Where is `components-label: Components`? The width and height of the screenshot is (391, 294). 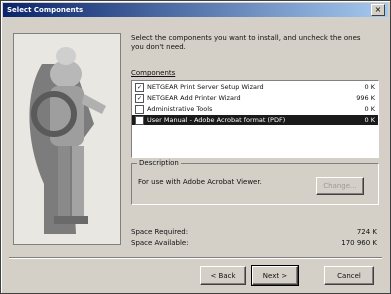
components-label: Components is located at coordinates (153, 73).